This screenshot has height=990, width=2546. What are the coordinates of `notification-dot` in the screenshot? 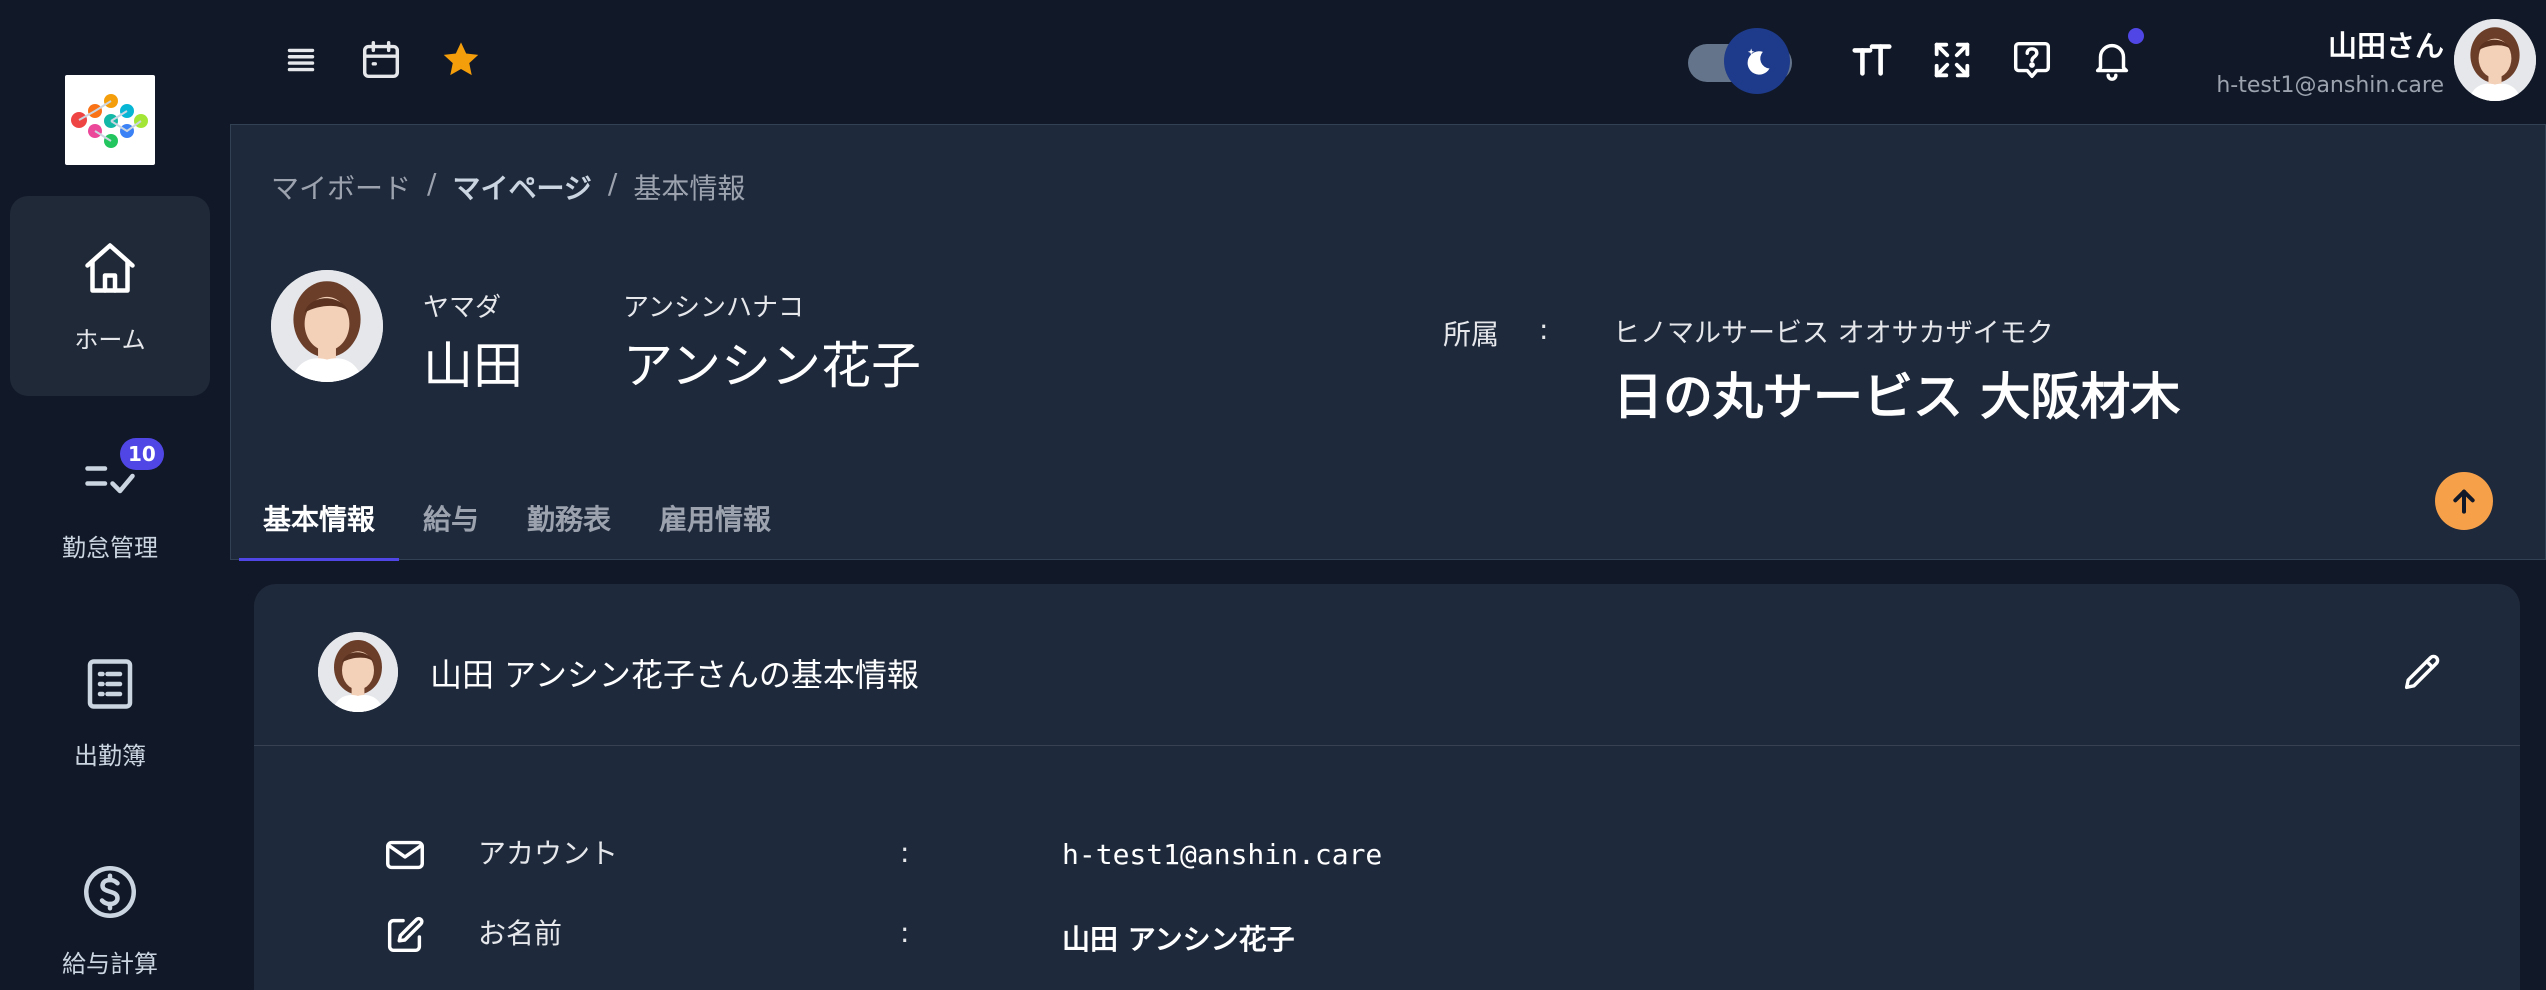 It's located at (2136, 36).